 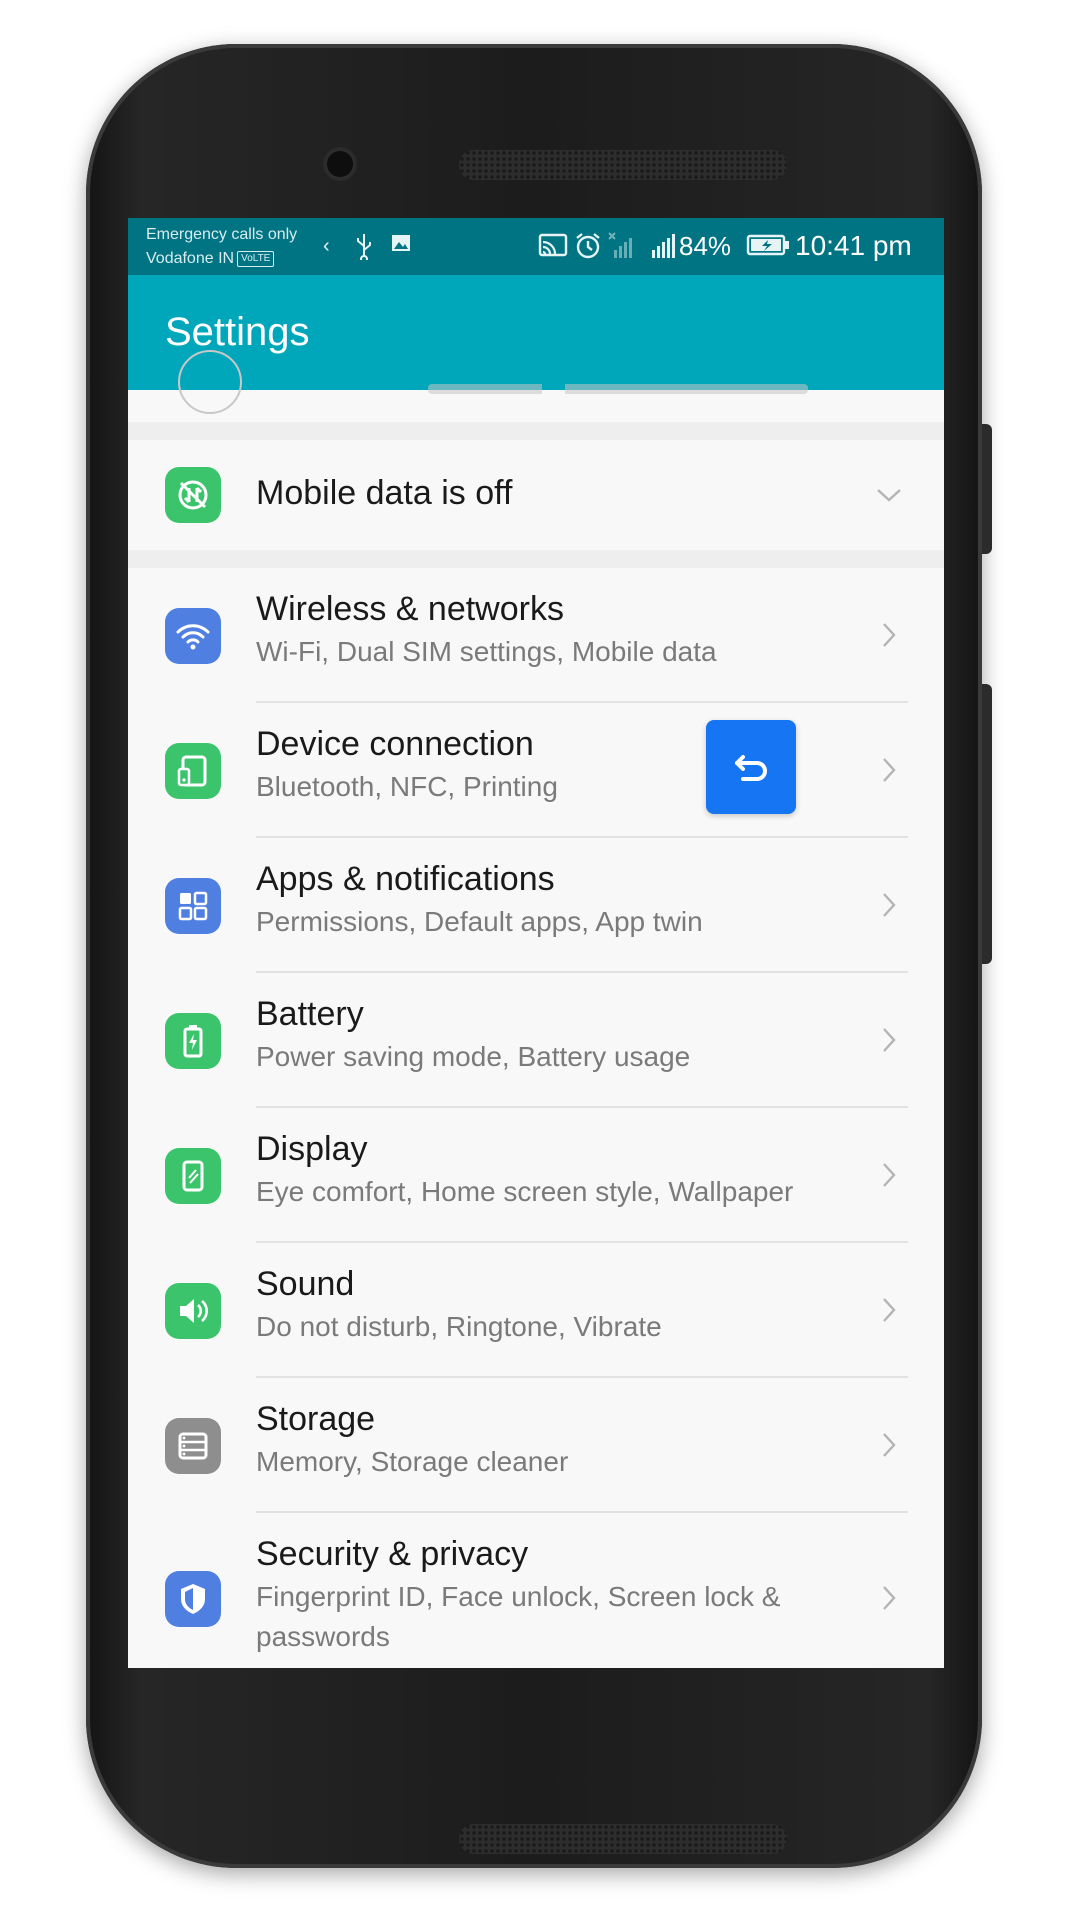 I want to click on no-signal-icon, so click(x=622, y=249).